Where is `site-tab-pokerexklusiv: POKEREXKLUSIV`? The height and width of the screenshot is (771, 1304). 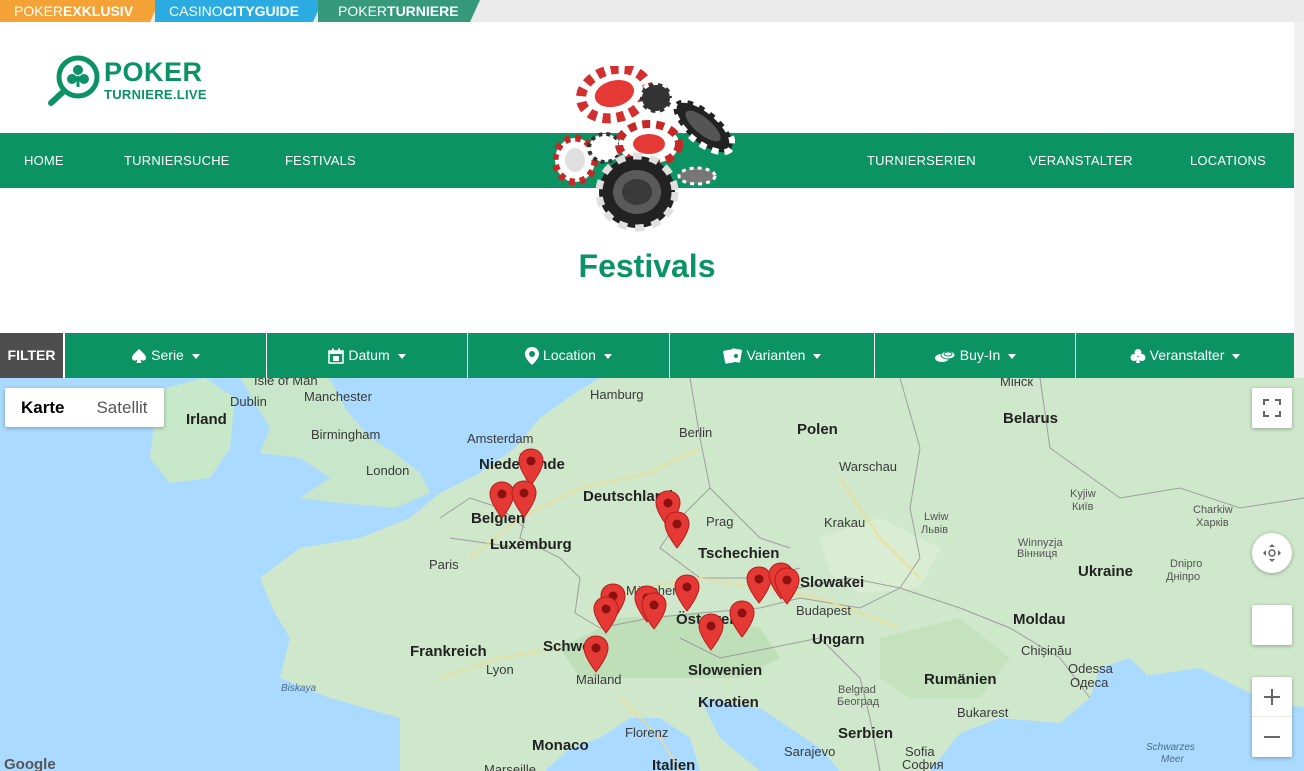 site-tab-pokerexklusiv: POKEREXKLUSIV is located at coordinates (80, 11).